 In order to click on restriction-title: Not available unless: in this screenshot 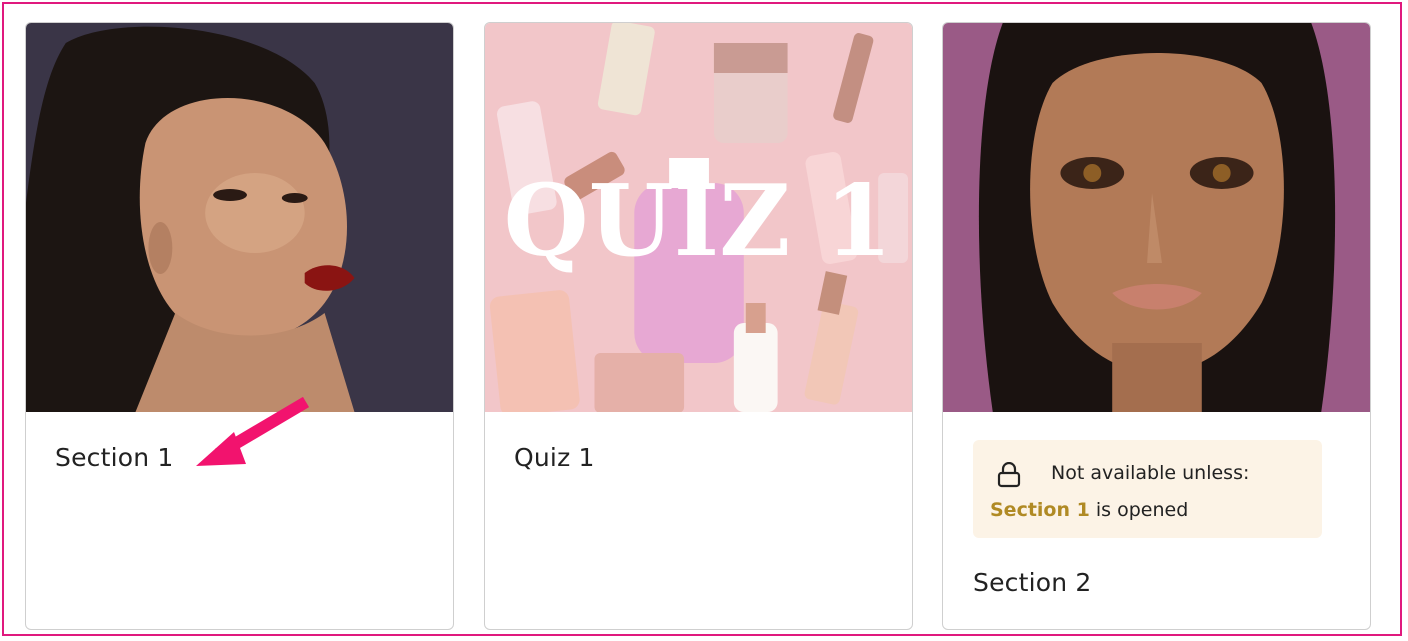, I will do `click(1150, 473)`.